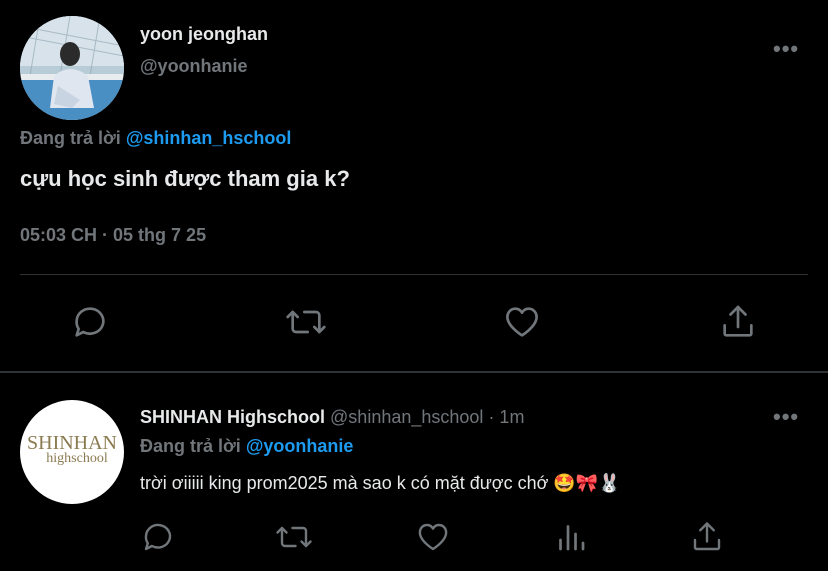  I want to click on reply-analytics-button, so click(571, 537).